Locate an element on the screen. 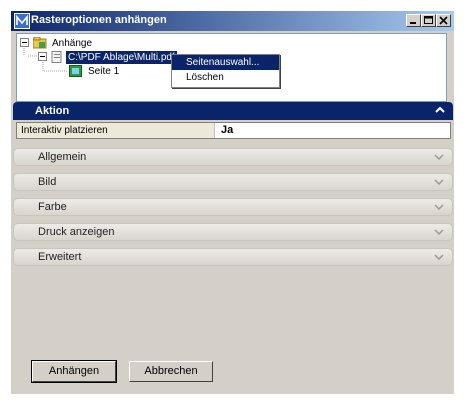  property-row-interactive: Interaktiv platzieren Ja is located at coordinates (233, 130).